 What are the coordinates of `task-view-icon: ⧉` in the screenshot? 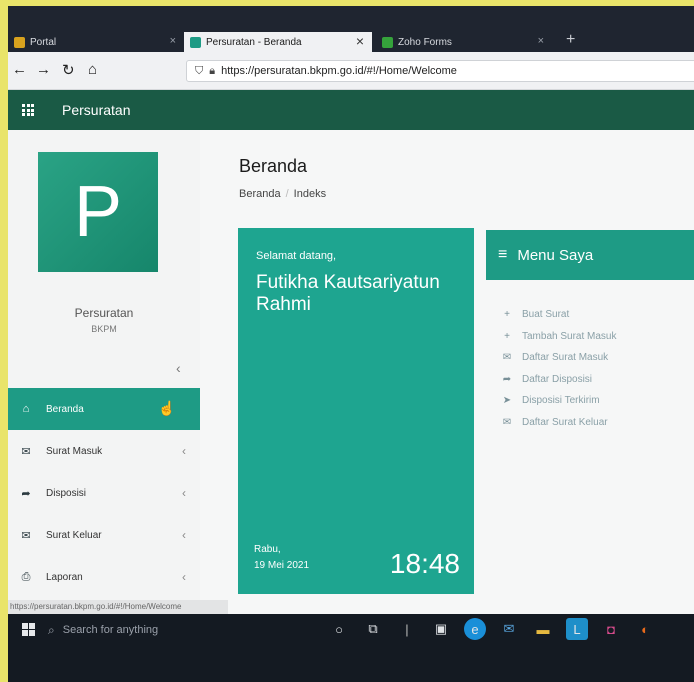 It's located at (373, 629).